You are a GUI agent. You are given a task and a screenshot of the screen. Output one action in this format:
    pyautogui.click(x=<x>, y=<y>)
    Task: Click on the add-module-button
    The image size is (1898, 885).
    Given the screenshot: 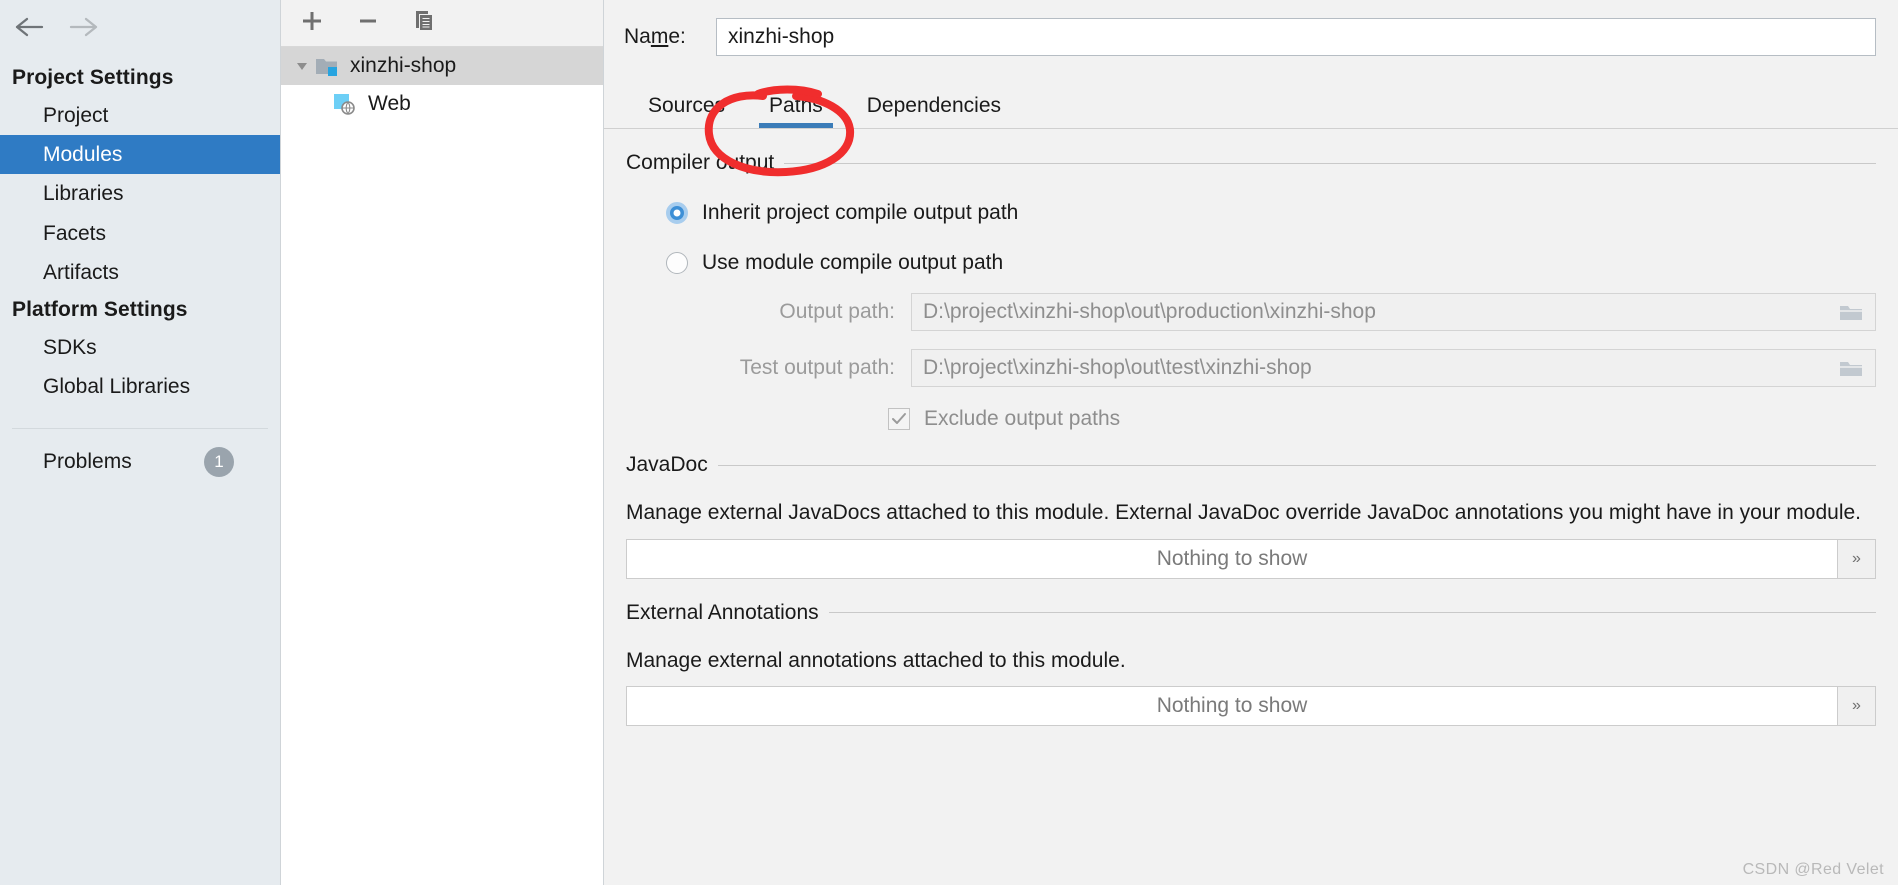 What is the action you would take?
    pyautogui.click(x=312, y=23)
    